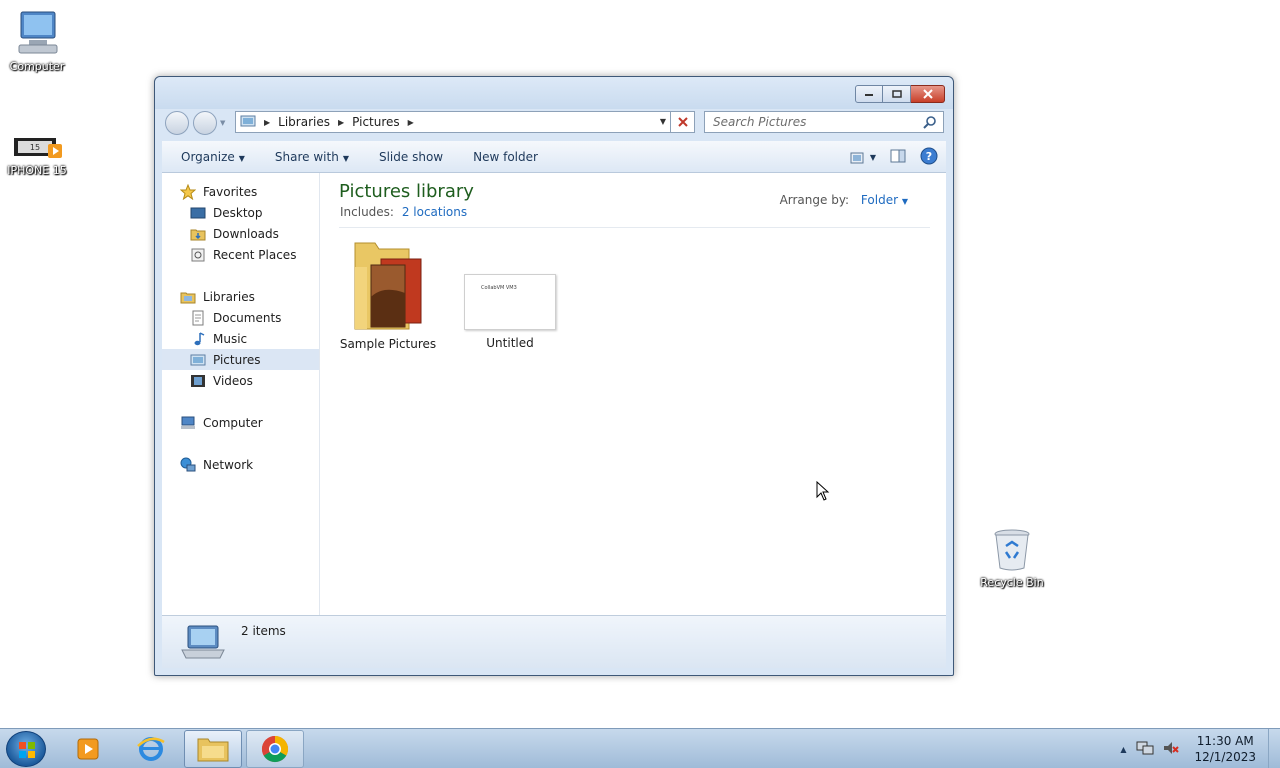 Image resolution: width=1280 pixels, height=768 pixels. Describe the element at coordinates (1012, 558) in the screenshot. I see `desktop-icon-recycle-bin: Recycle Bin` at that location.